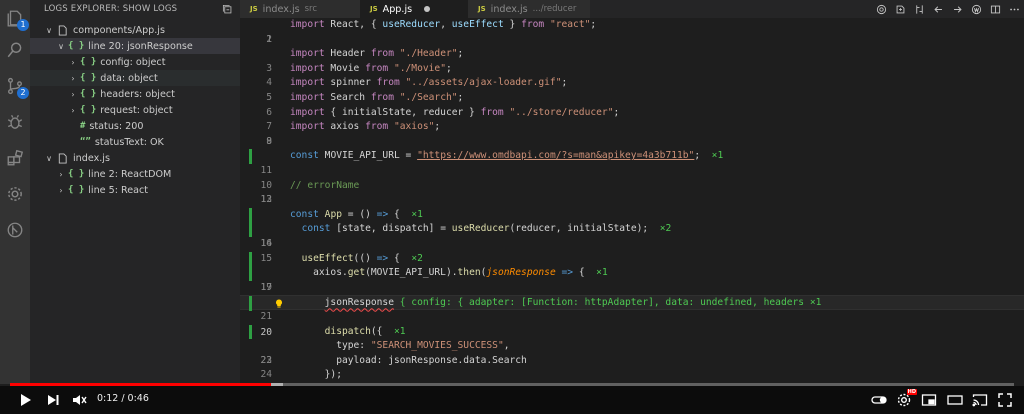 This screenshot has height=414, width=1024. What do you see at coordinates (300, 9) in the screenshot?
I see `tab-index-js-src: JS index.js src` at bounding box center [300, 9].